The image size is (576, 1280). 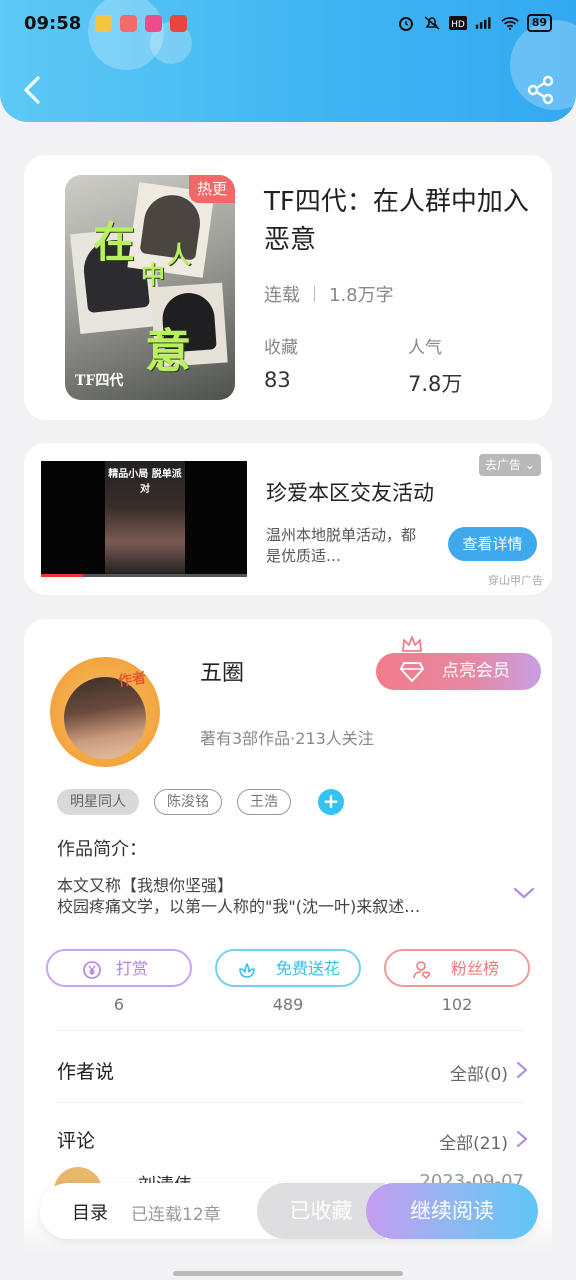 I want to click on back-button, so click(x=33, y=90).